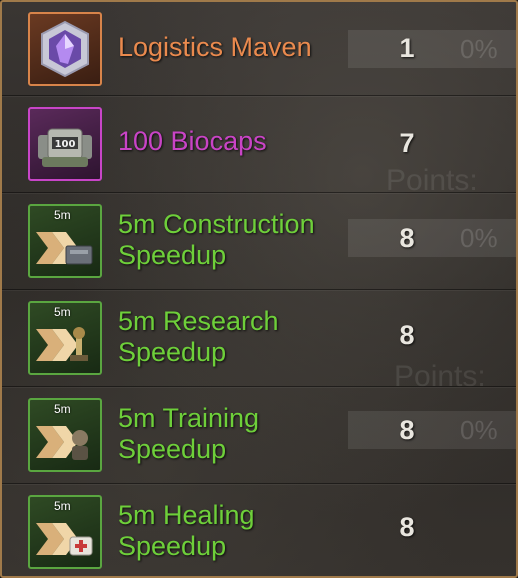 This screenshot has height=578, width=518. What do you see at coordinates (65, 338) in the screenshot?
I see `research-speedup-icon: 5m` at bounding box center [65, 338].